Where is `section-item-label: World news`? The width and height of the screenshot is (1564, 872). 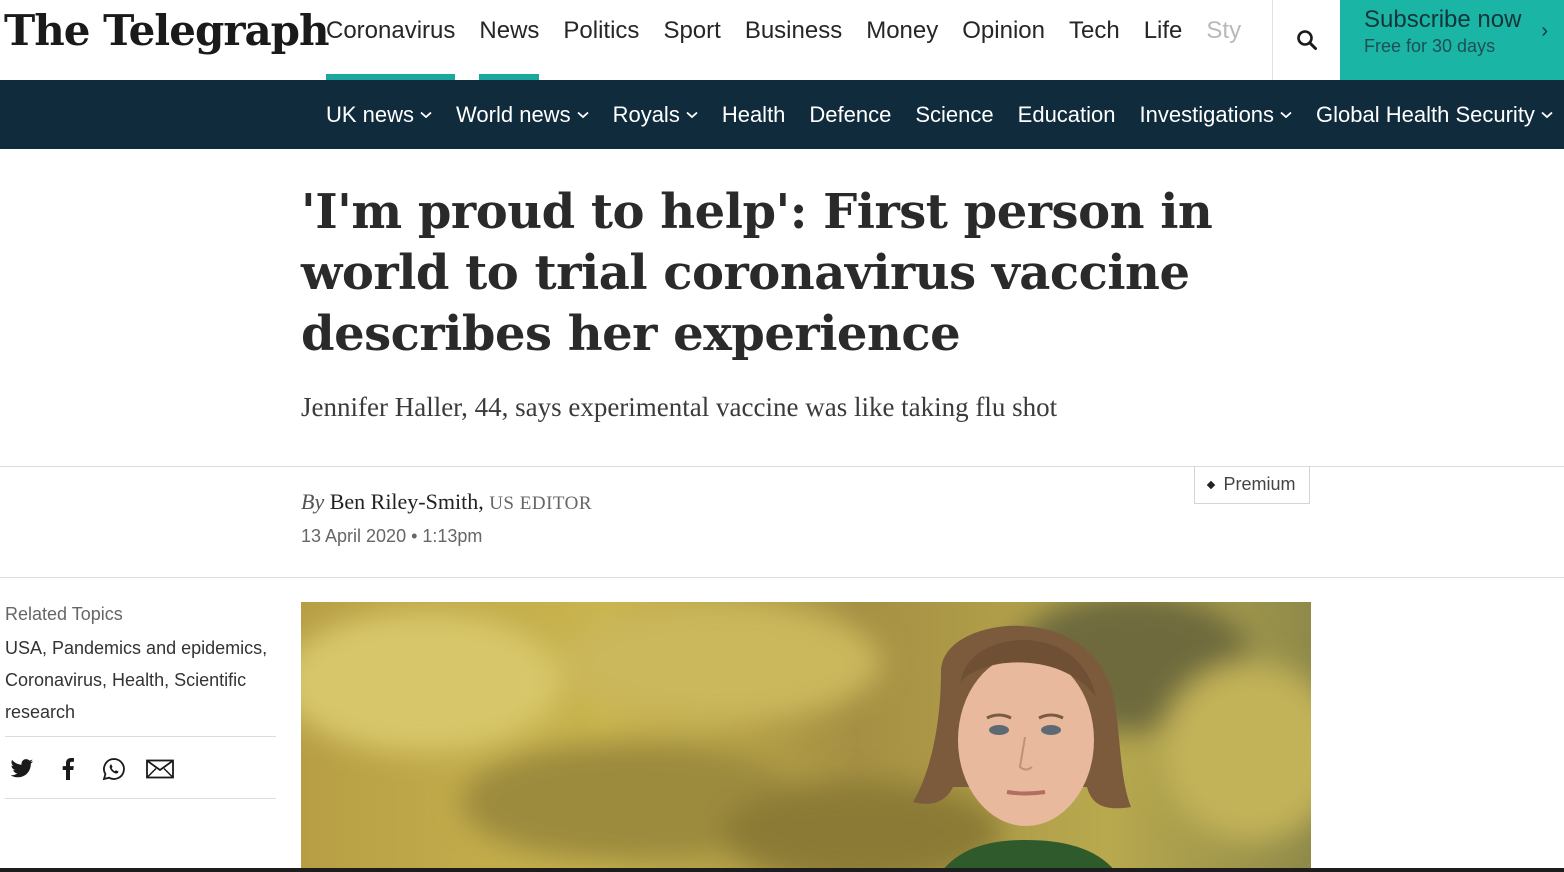
section-item-label: World news is located at coordinates (513, 114).